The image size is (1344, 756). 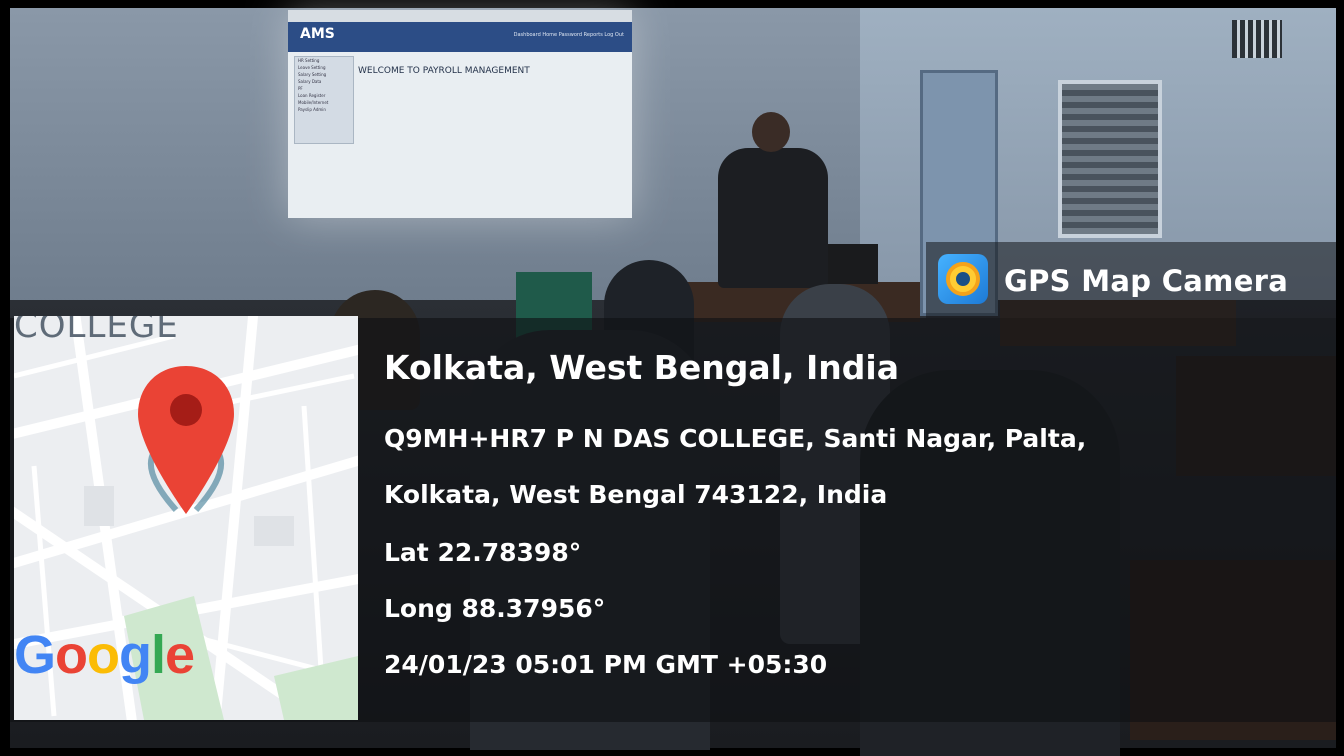 I want to click on sidebar-item: Salary Setting, so click(x=312, y=74).